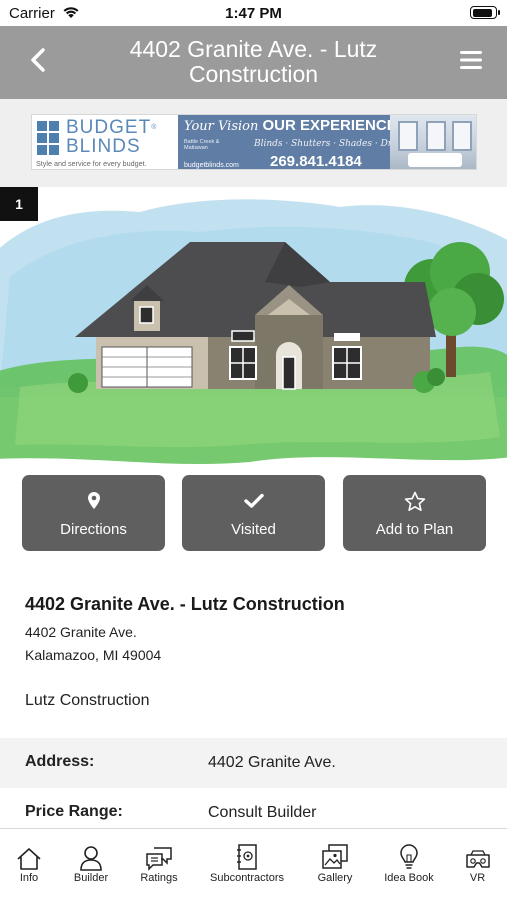 This screenshot has height=900, width=507. I want to click on tab-label: Ratings, so click(159, 878).